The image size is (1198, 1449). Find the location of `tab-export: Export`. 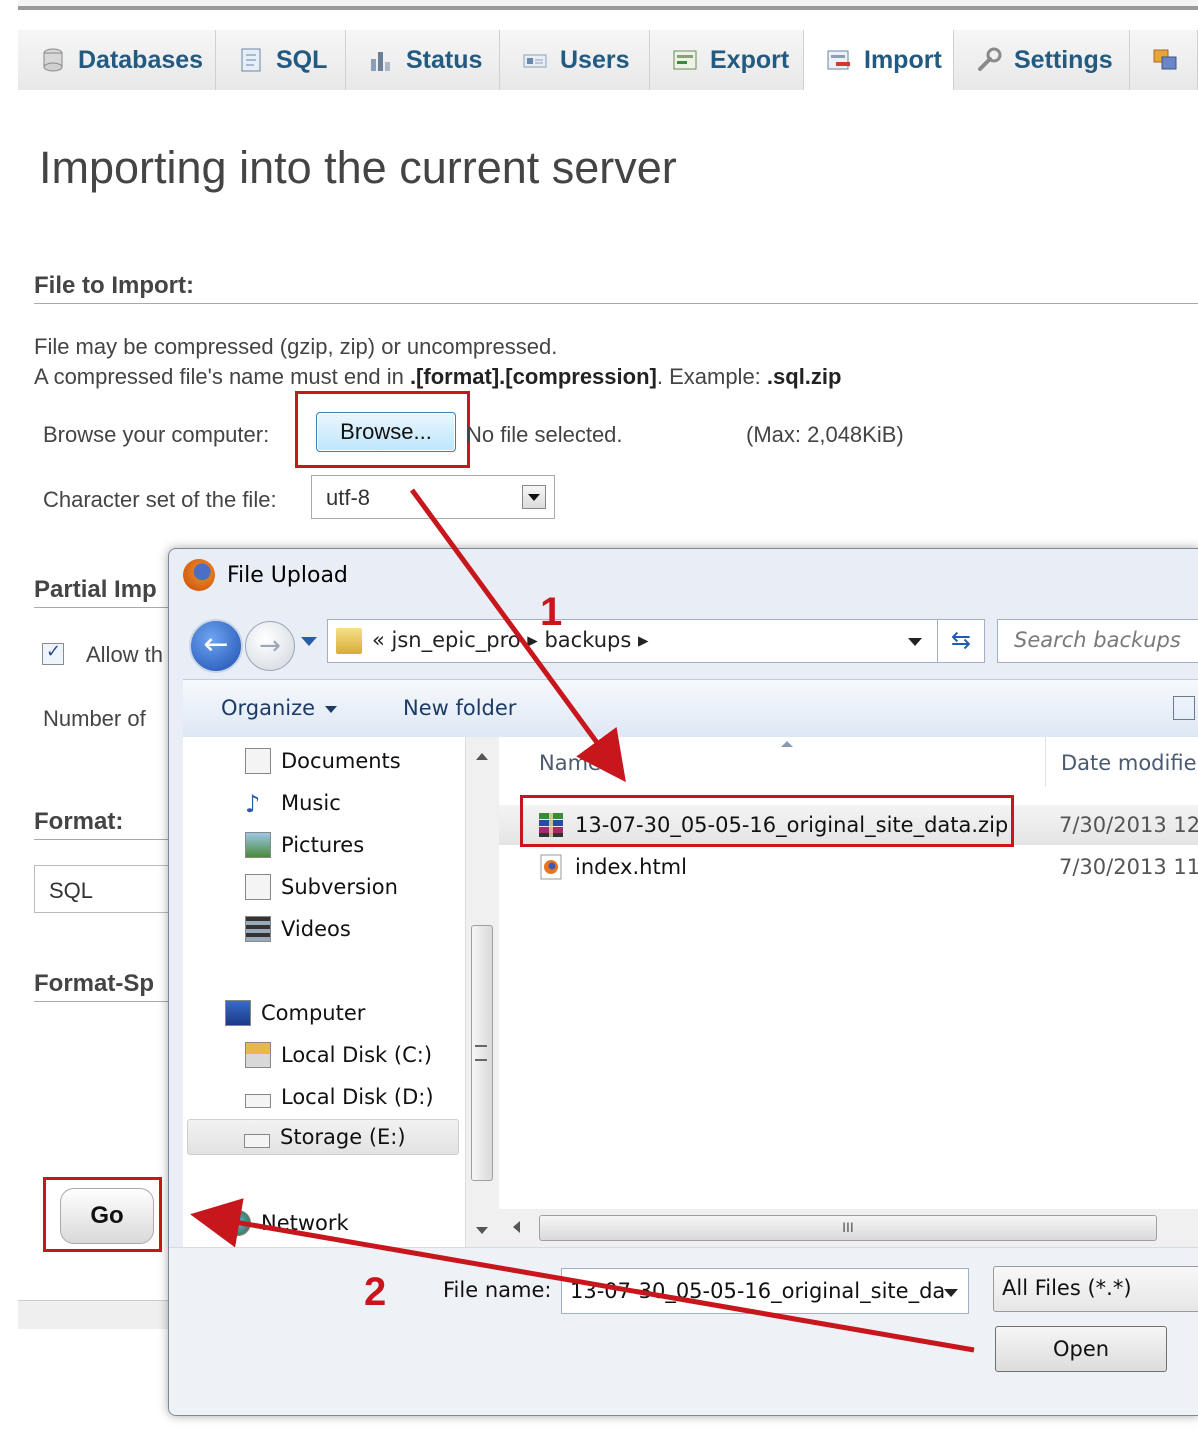

tab-export: Export is located at coordinates (727, 60).